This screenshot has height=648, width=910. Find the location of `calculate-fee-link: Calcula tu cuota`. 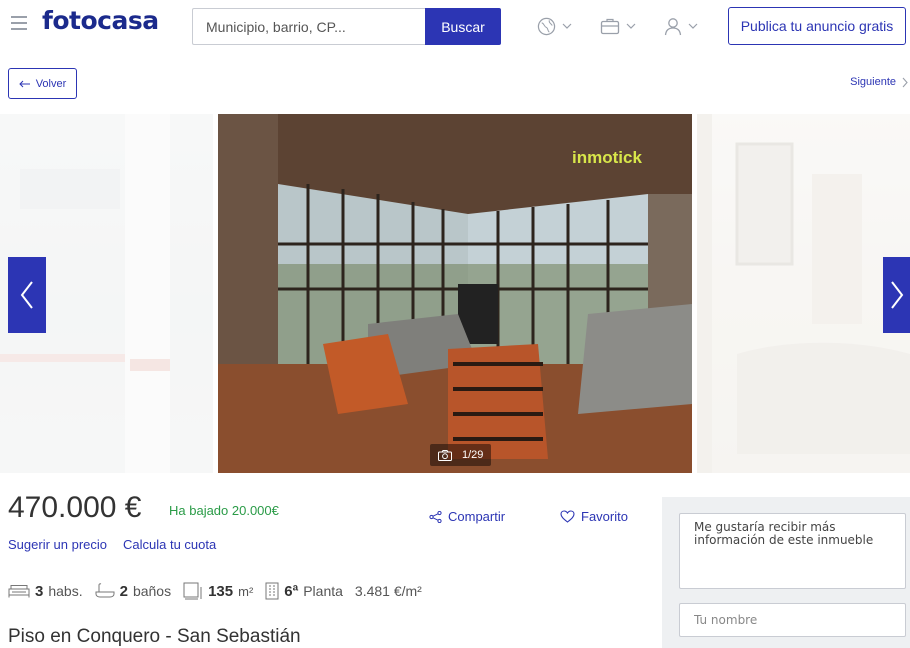

calculate-fee-link: Calcula tu cuota is located at coordinates (169, 544).